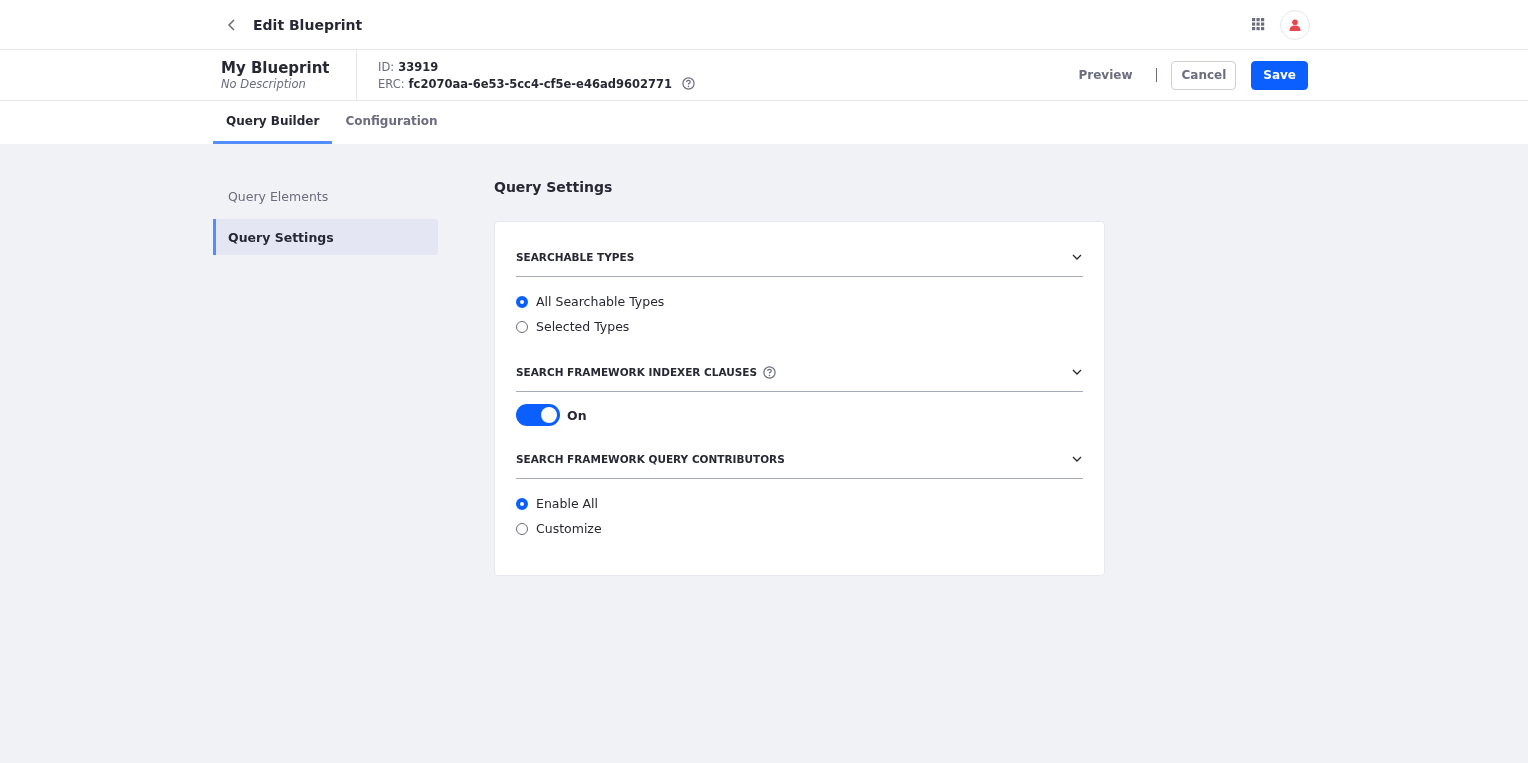 The width and height of the screenshot is (1528, 763). I want to click on toggle-label: On, so click(577, 415).